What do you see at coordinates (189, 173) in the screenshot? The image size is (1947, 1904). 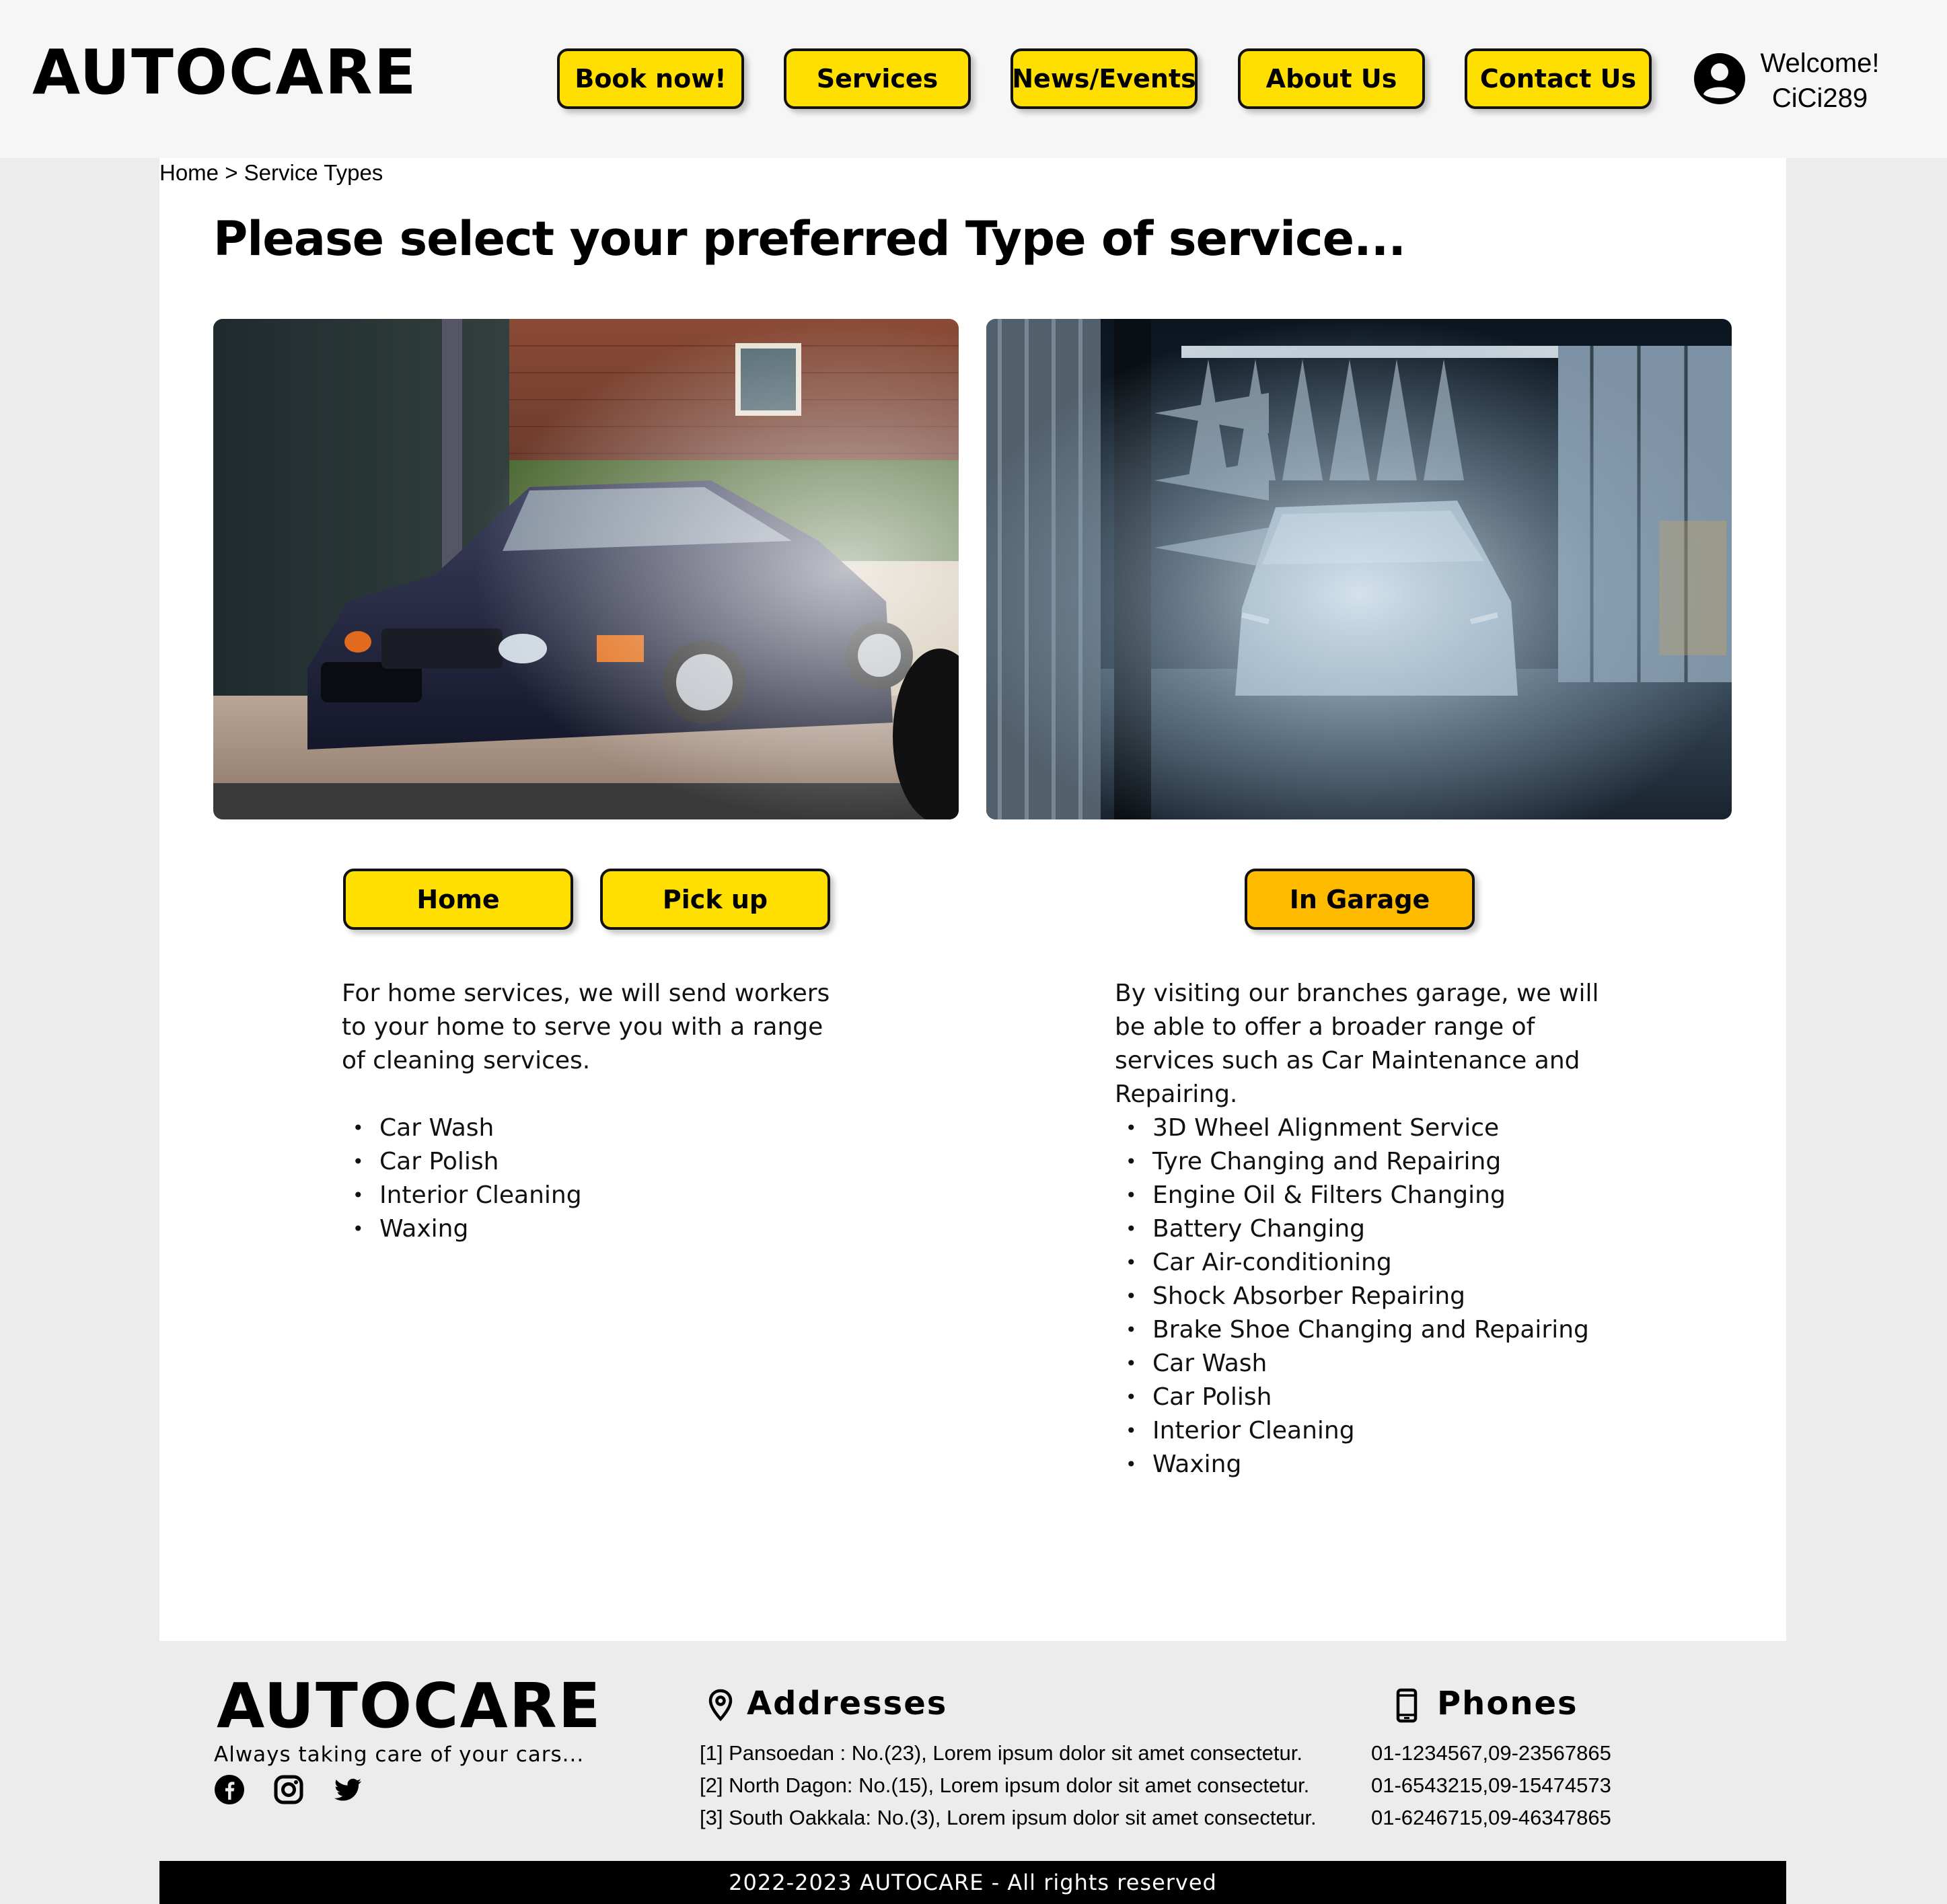 I see `breadcrumb-home-link: Home` at bounding box center [189, 173].